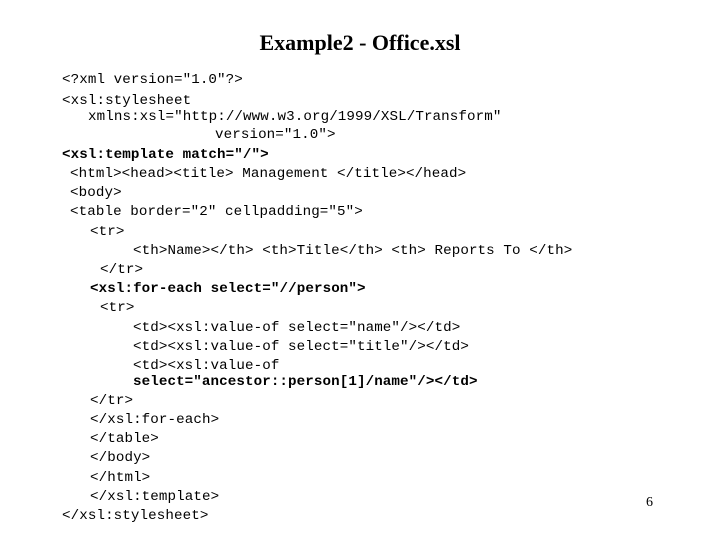  Describe the element at coordinates (228, 289) in the screenshot. I see `code-line-for-each-open: <xsl:for-each select="//person">` at that location.